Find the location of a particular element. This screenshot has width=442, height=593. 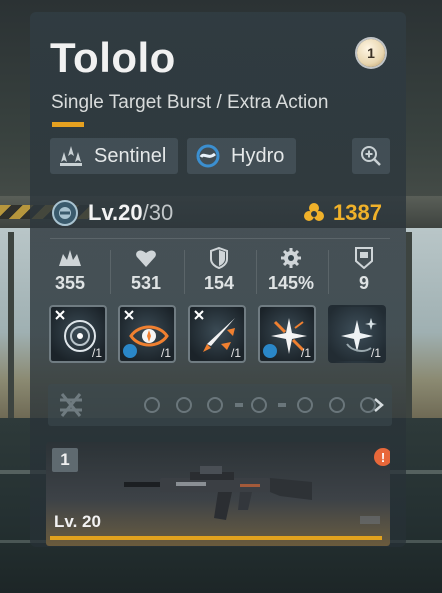

weapon-panel: 1 ! Lv. 20 is located at coordinates (218, 494).